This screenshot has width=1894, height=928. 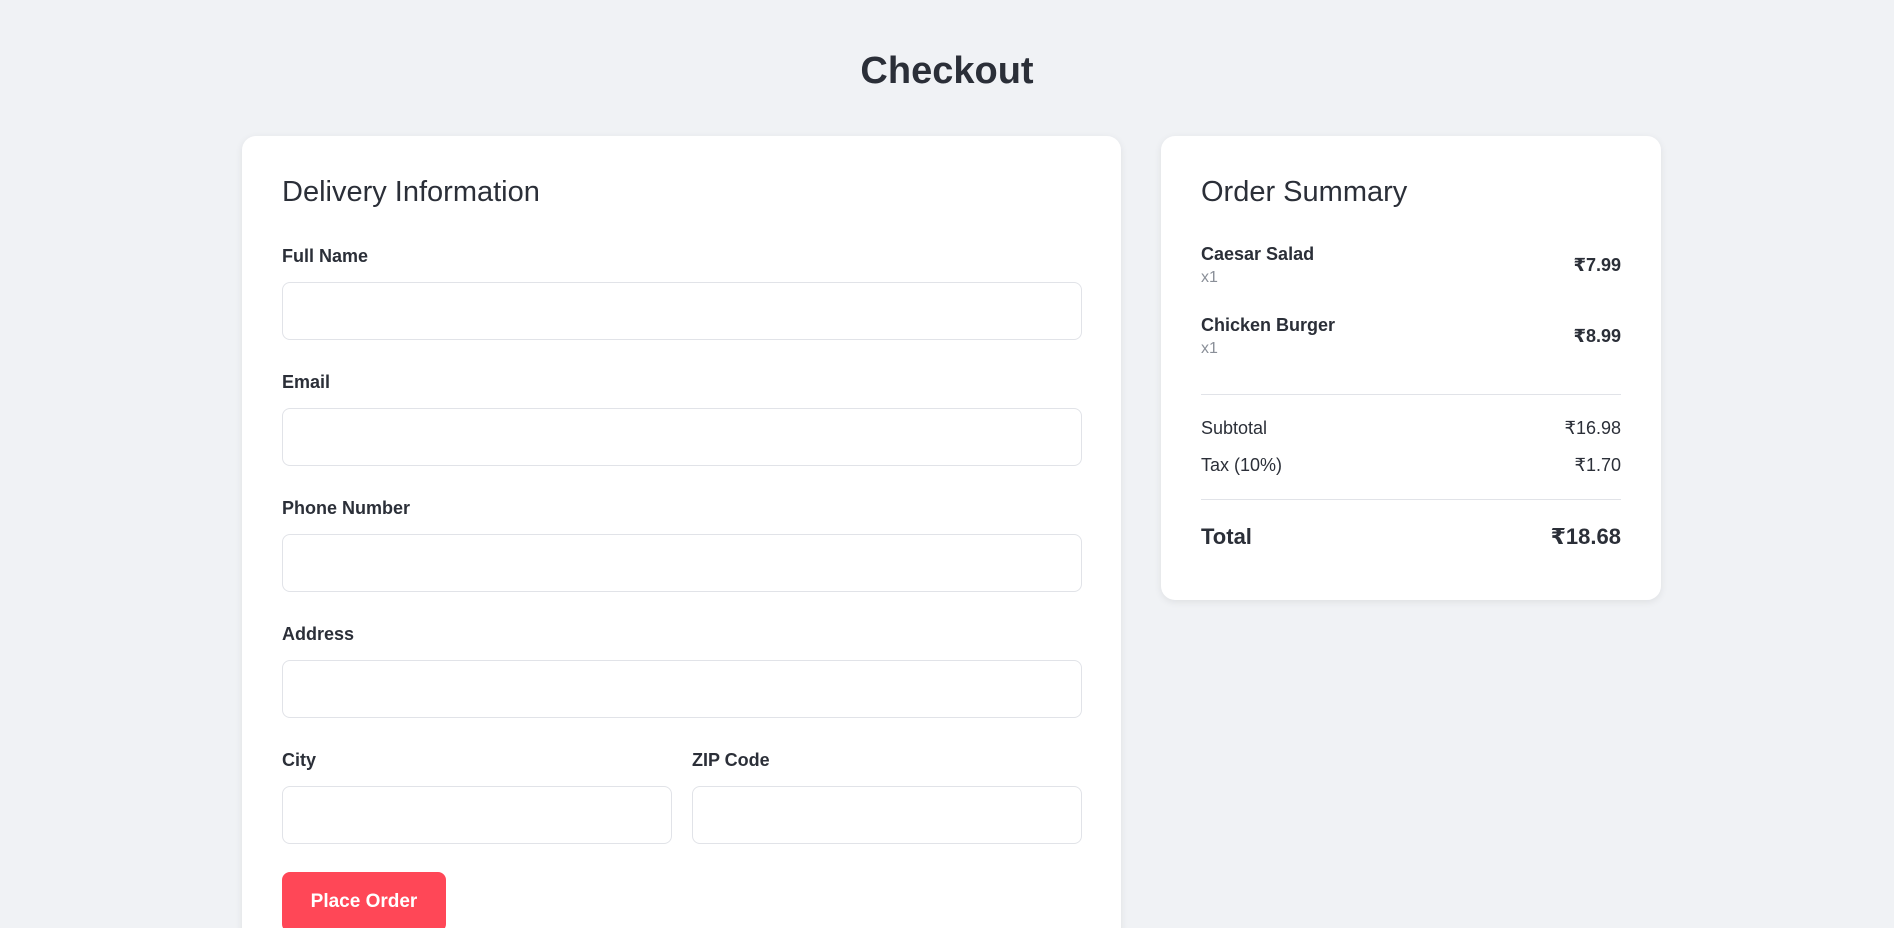 I want to click on subtotal-row: Subtotal ₹16.98, so click(x=1411, y=428).